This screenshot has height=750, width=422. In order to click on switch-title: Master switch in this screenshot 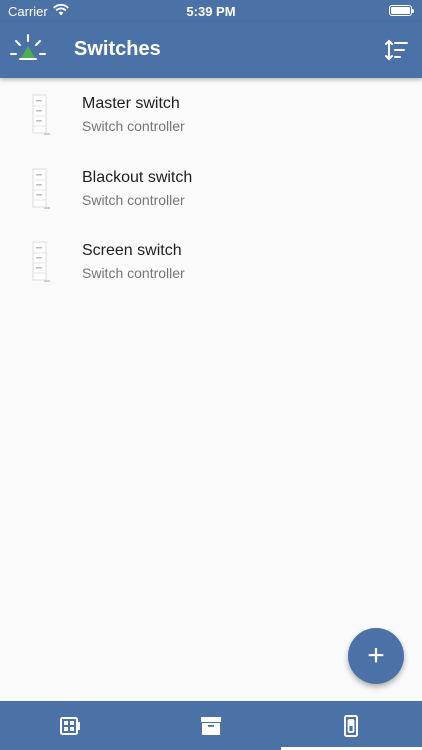, I will do `click(131, 103)`.